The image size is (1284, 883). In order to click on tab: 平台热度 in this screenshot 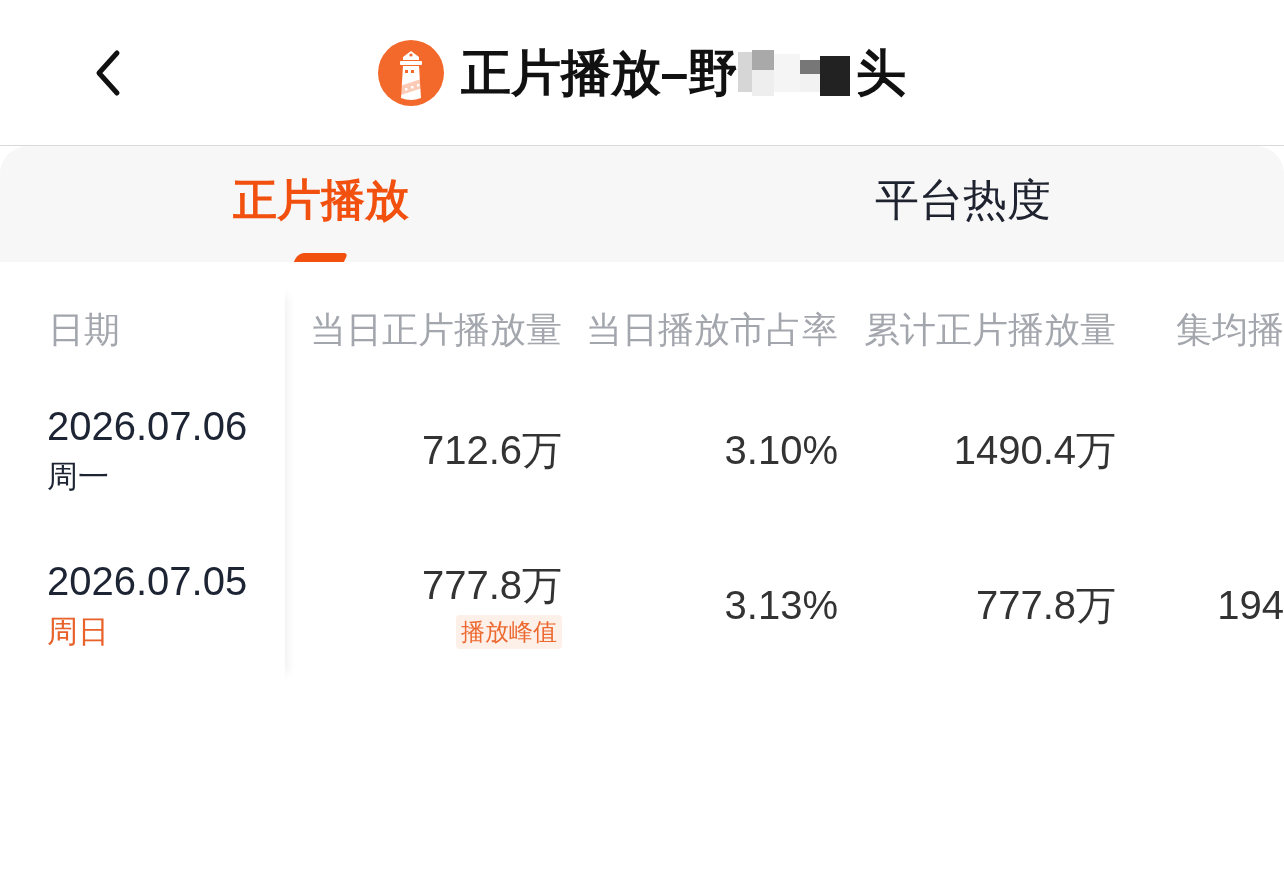, I will do `click(963, 204)`.